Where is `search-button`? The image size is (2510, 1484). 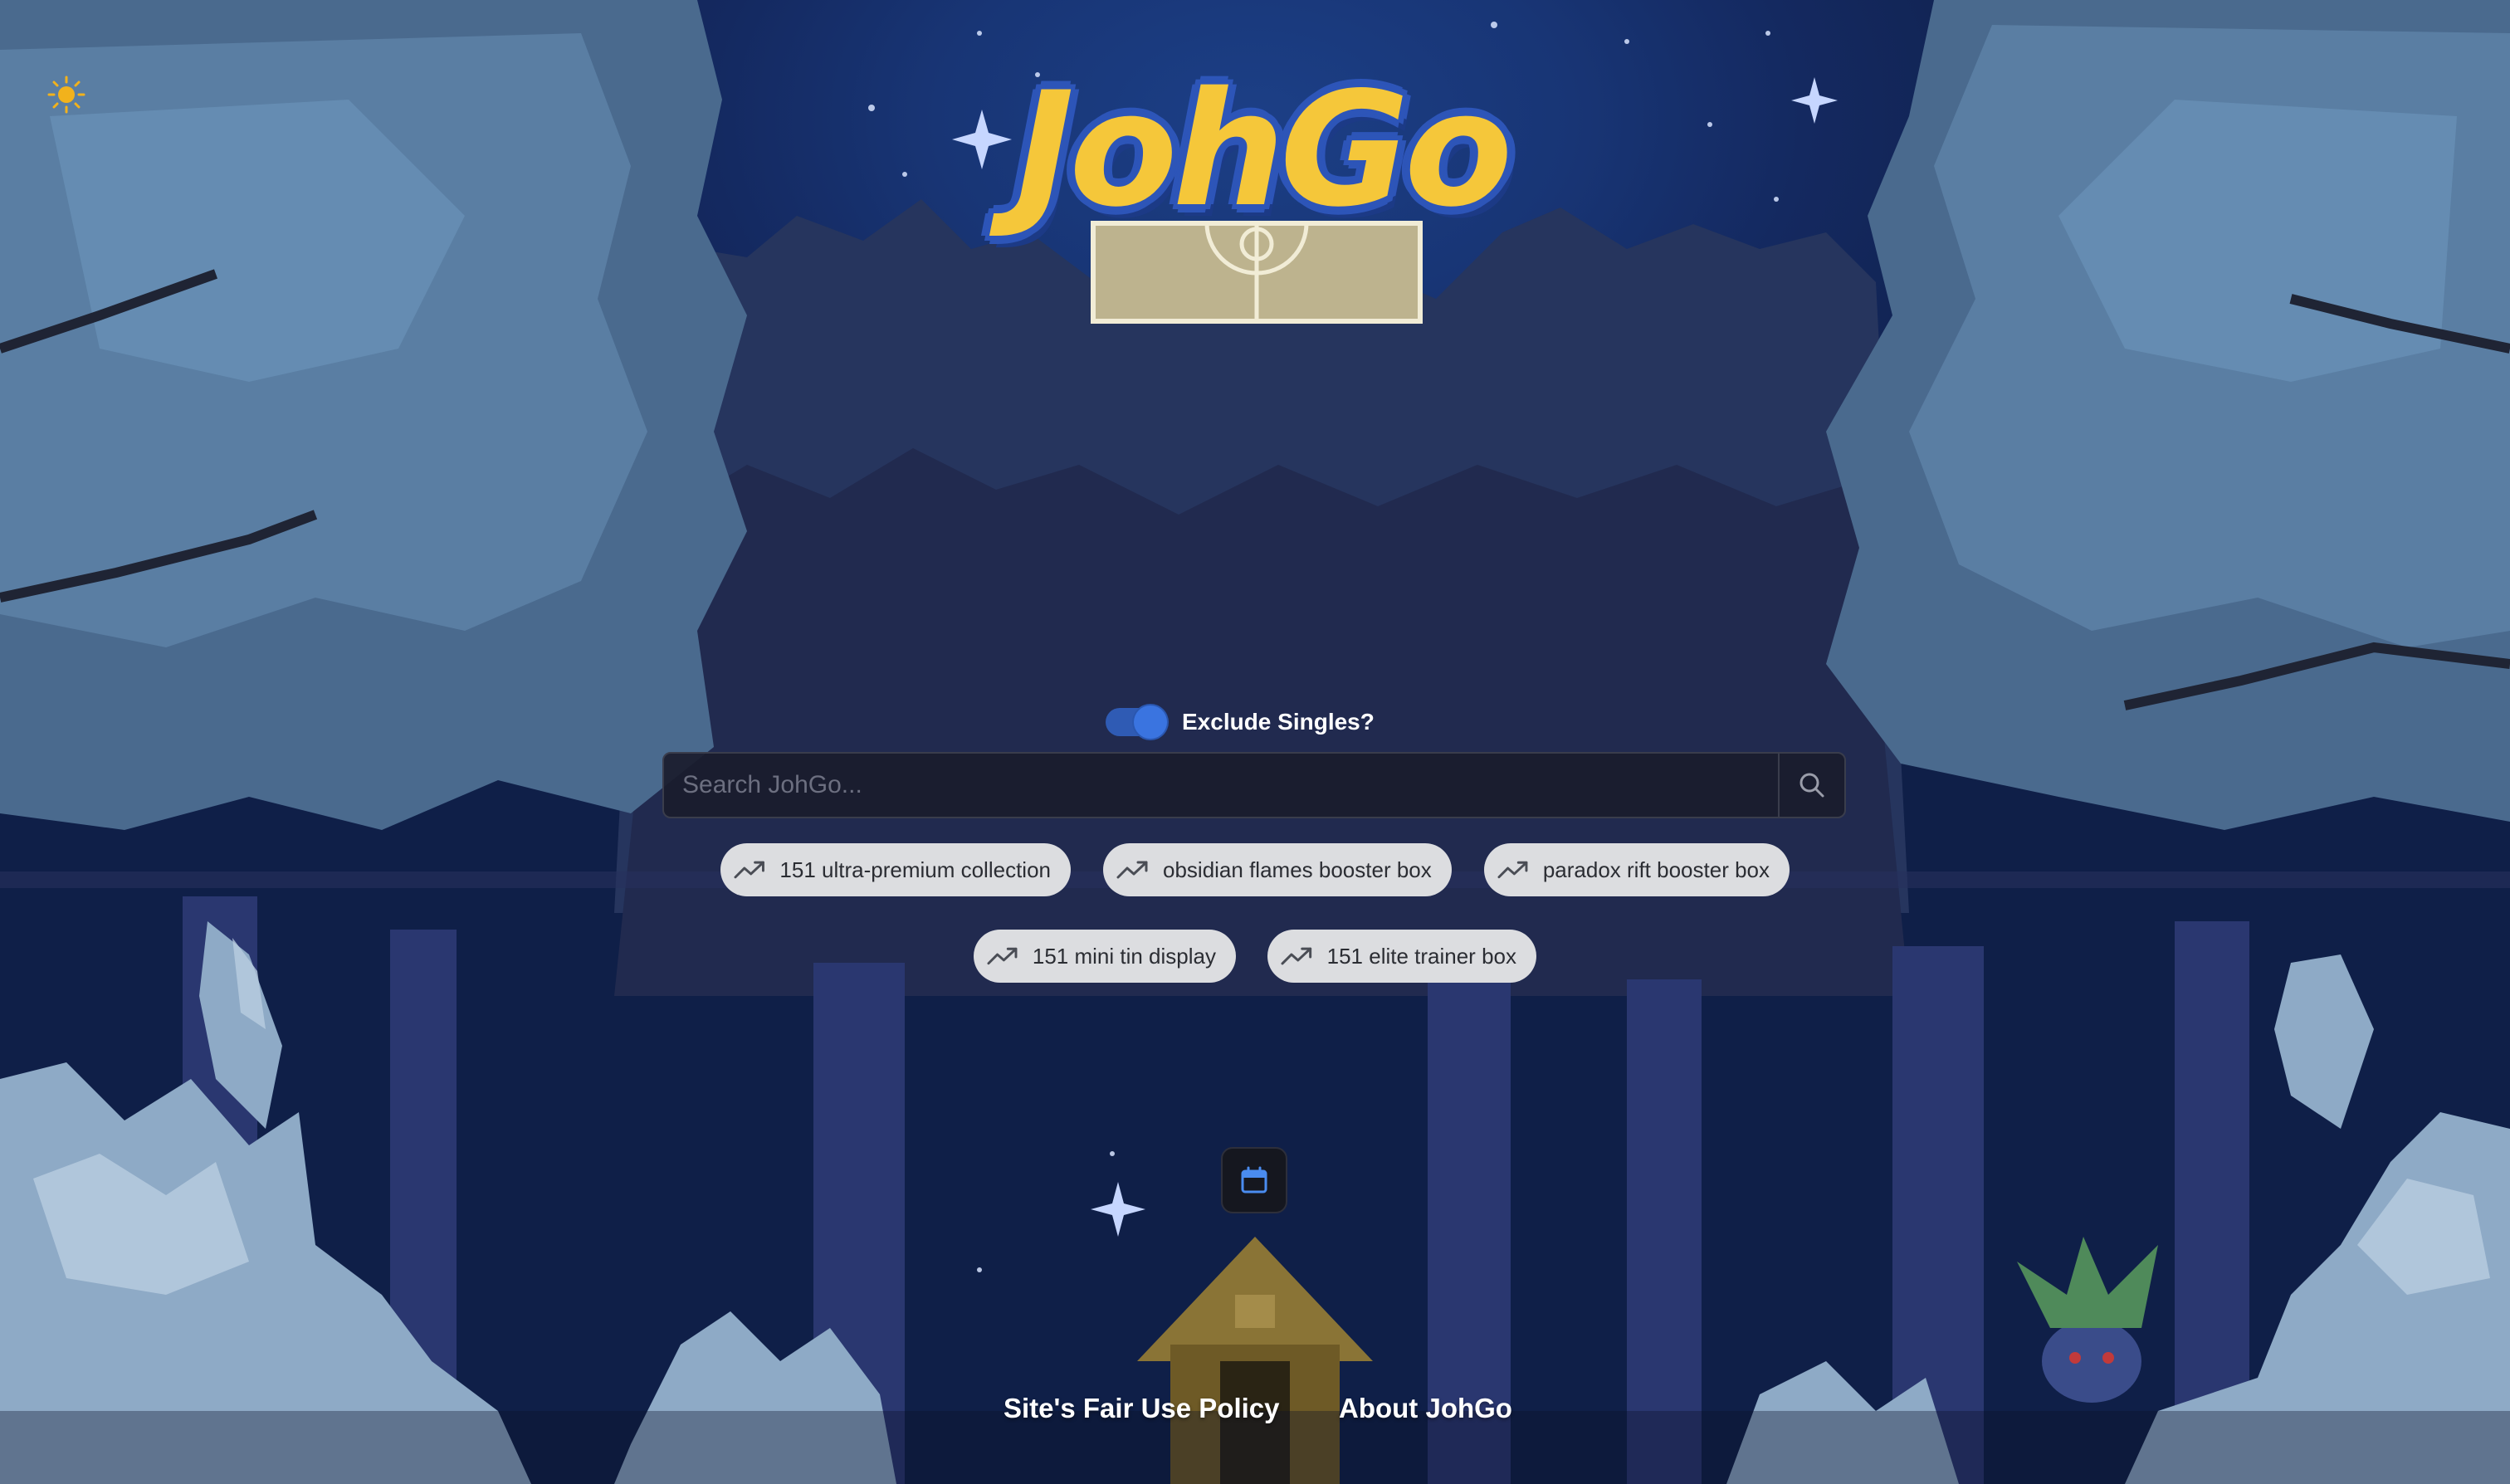
search-button is located at coordinates (1811, 785).